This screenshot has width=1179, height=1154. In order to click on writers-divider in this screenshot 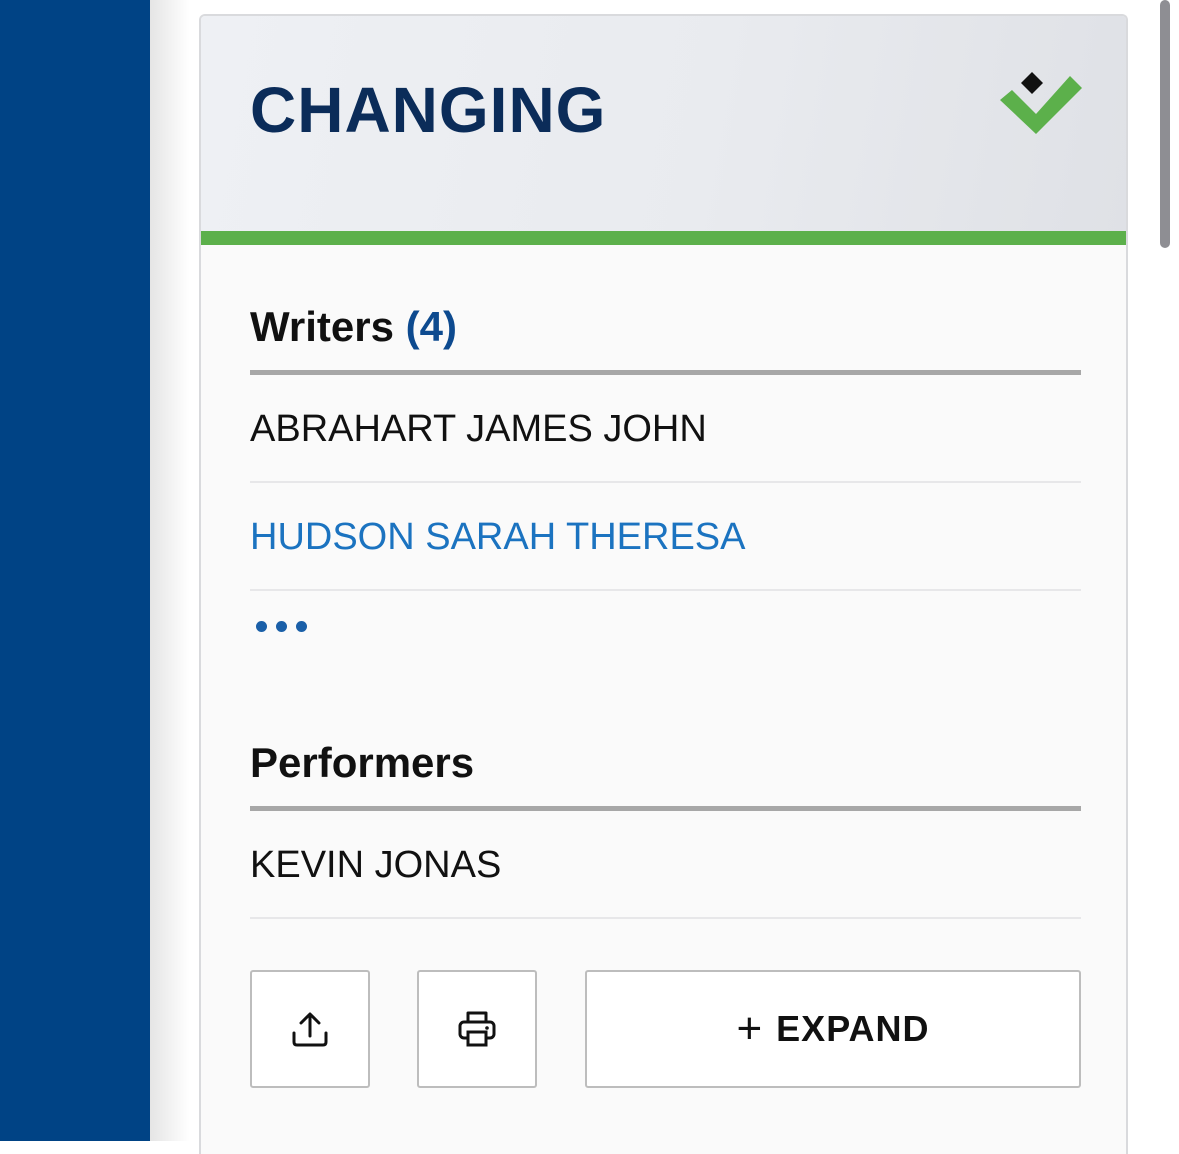, I will do `click(665, 372)`.